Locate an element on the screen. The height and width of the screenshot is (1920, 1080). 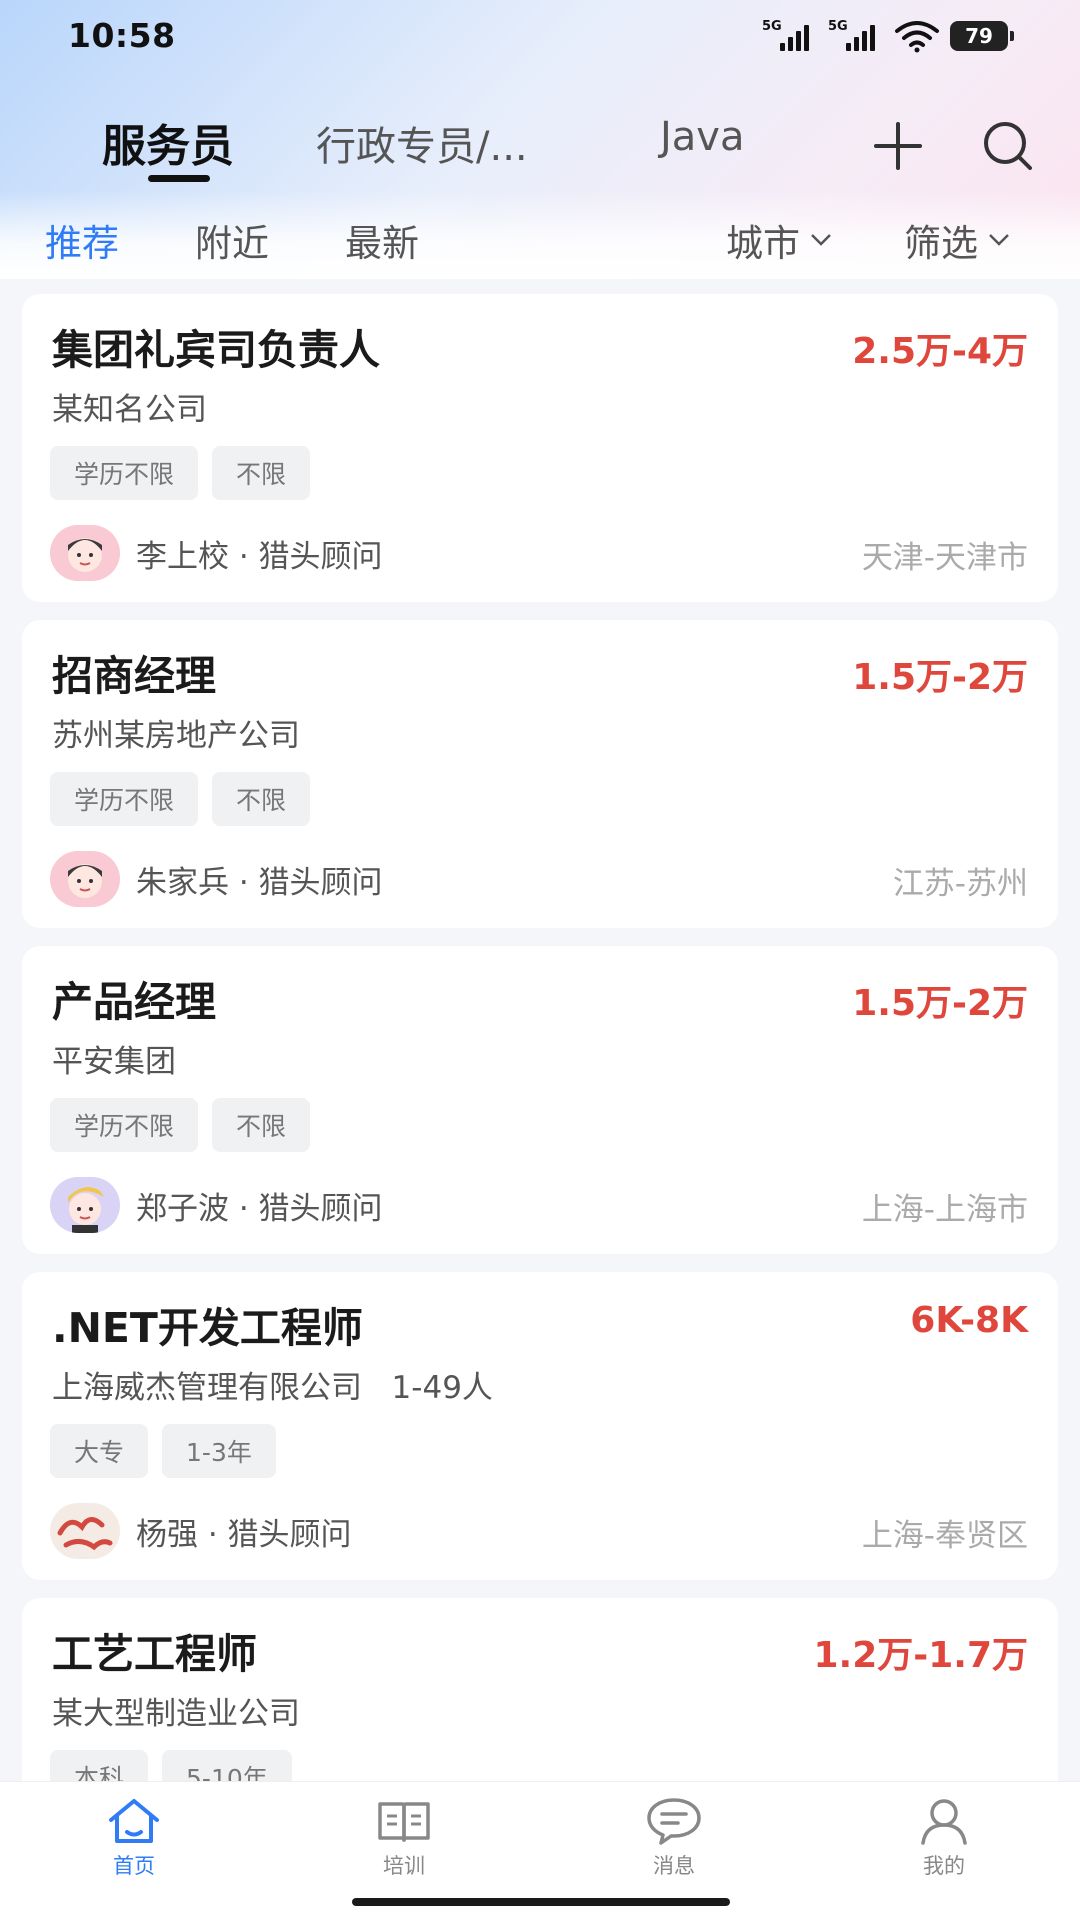
job-title: 产品经理 is located at coordinates (134, 1002).